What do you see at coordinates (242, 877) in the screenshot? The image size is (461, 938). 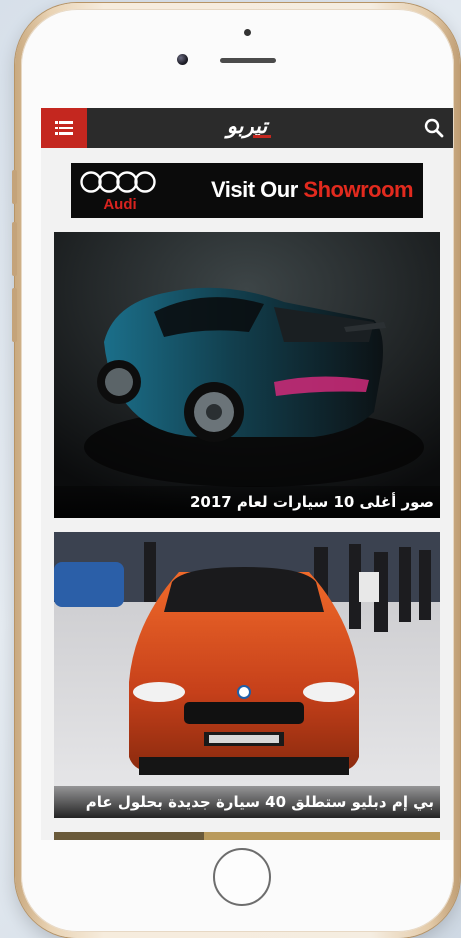 I see `home-button` at bounding box center [242, 877].